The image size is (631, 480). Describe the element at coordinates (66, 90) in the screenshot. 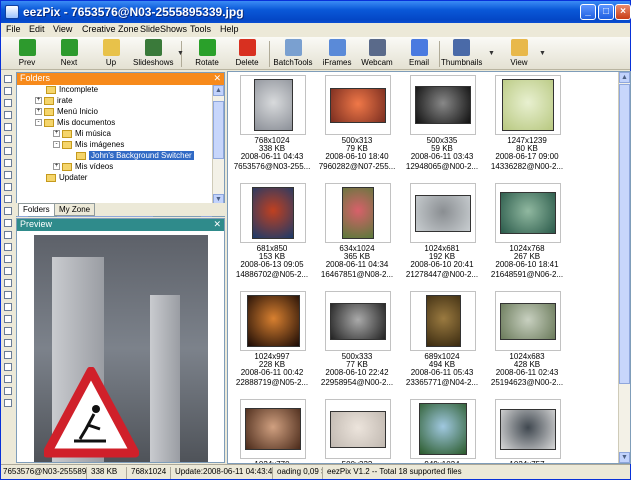

I see `tree-item: Incomplete` at that location.